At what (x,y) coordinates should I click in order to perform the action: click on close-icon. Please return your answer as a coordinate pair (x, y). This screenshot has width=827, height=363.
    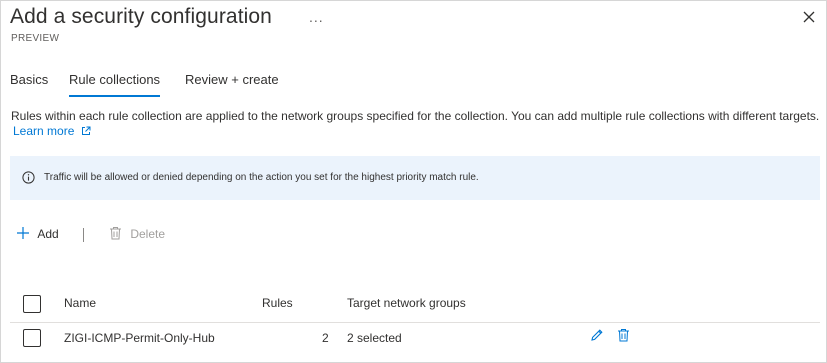
    Looking at the image, I should click on (809, 17).